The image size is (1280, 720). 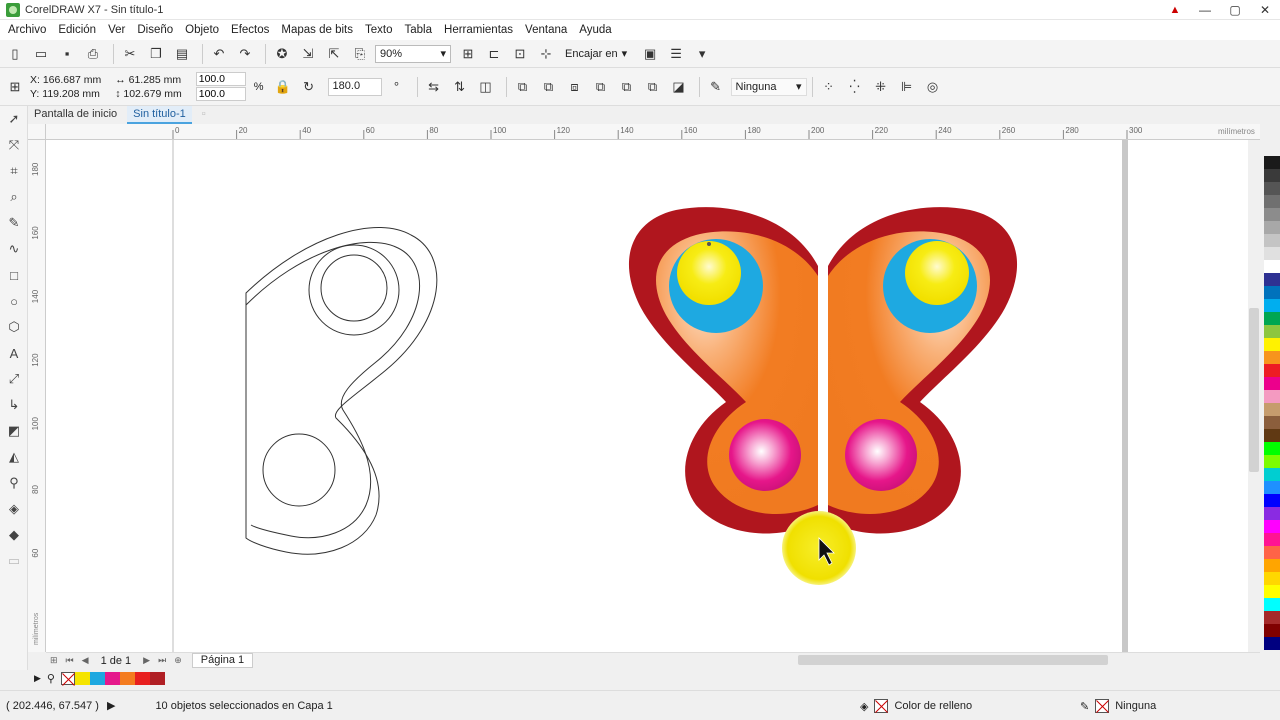 I want to click on next-page-icon: ▶, so click(x=146, y=660).